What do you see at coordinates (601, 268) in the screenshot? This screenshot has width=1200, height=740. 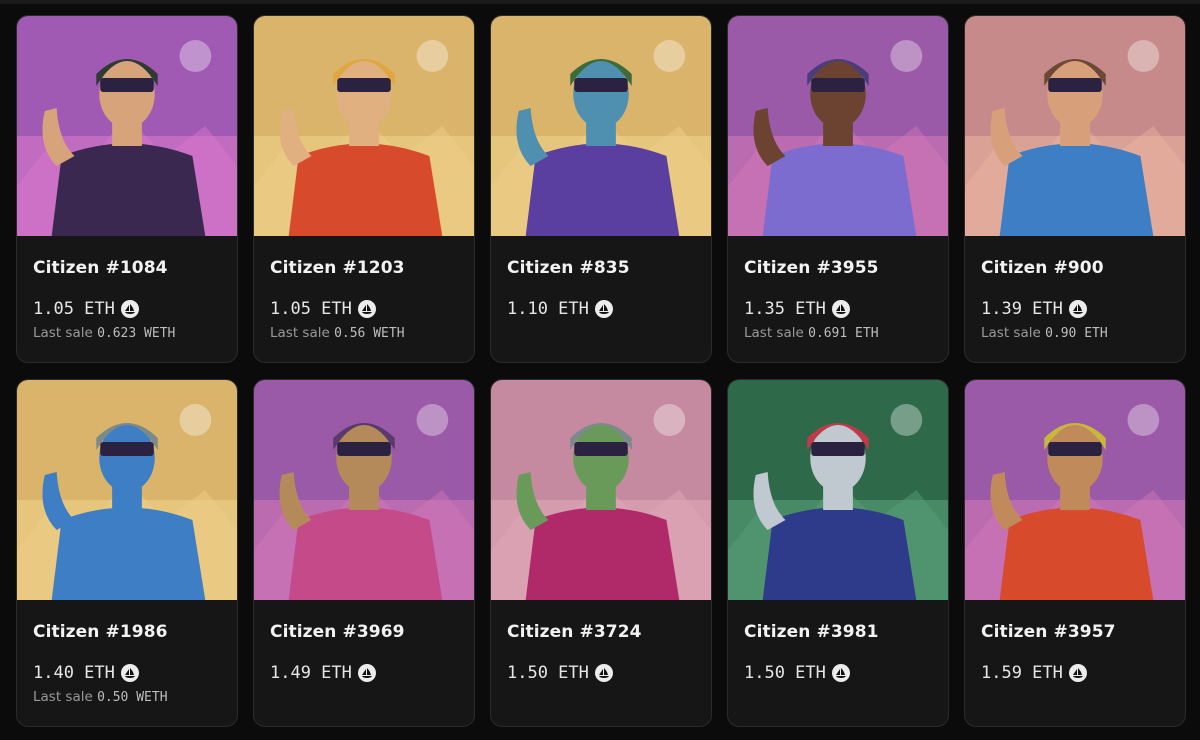 I see `citizen-name: Citizen #835` at bounding box center [601, 268].